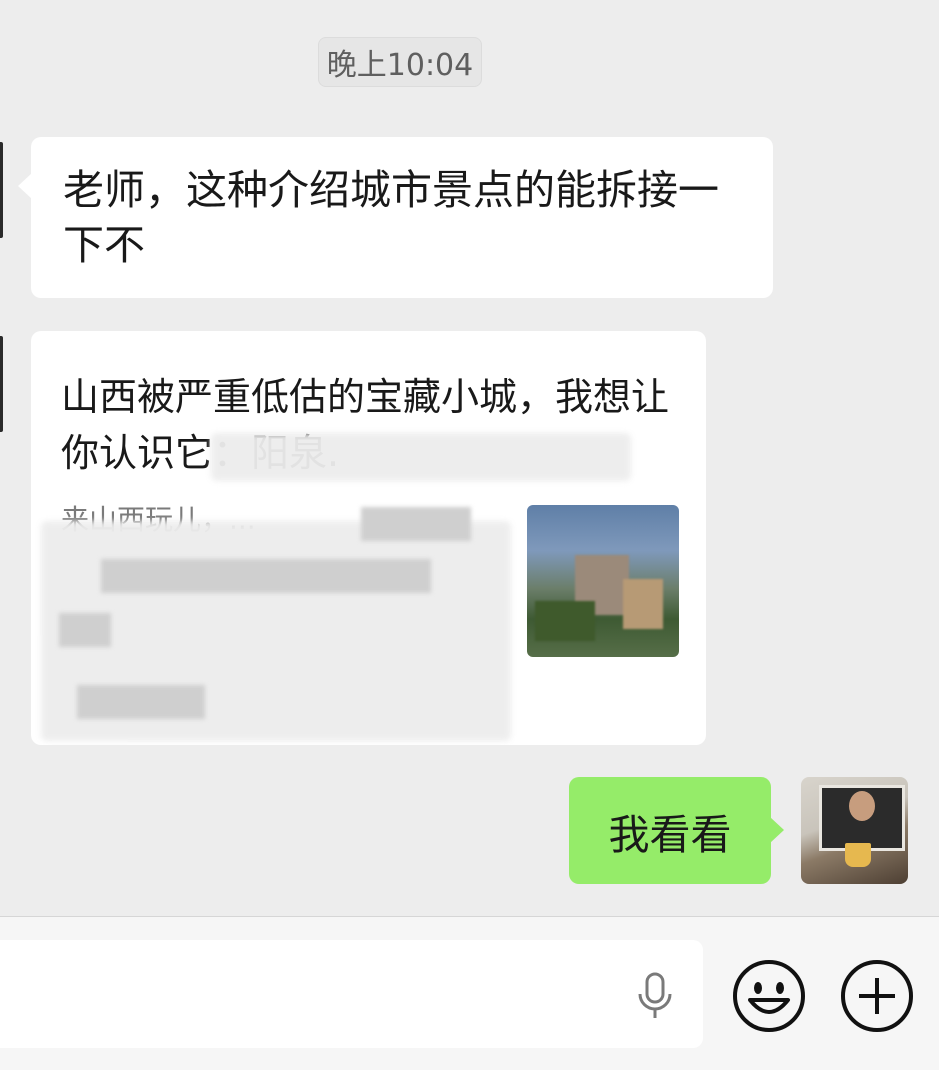  Describe the element at coordinates (877, 996) in the screenshot. I see `plus-icon` at that location.